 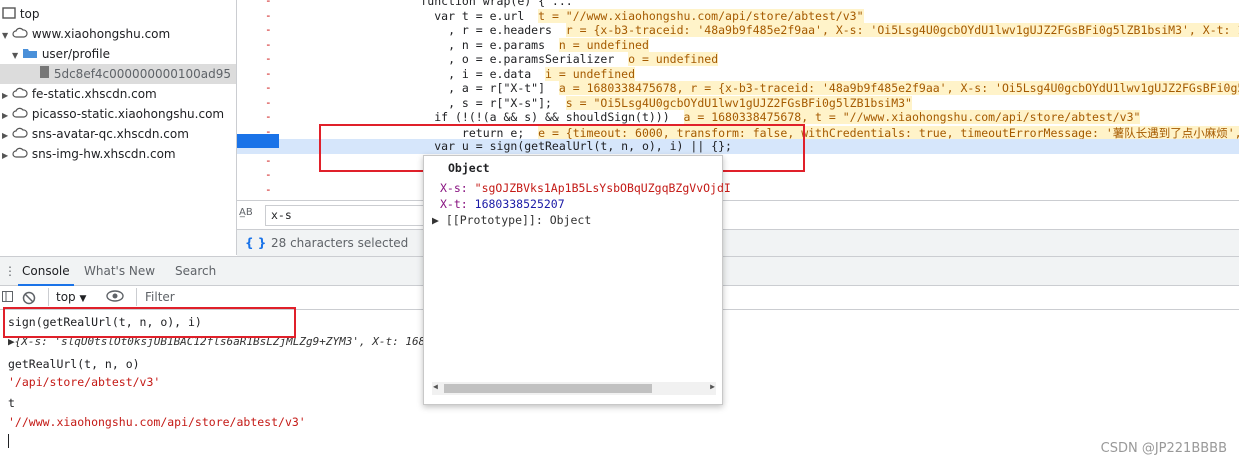 I want to click on tab-console: Console, so click(x=46, y=271).